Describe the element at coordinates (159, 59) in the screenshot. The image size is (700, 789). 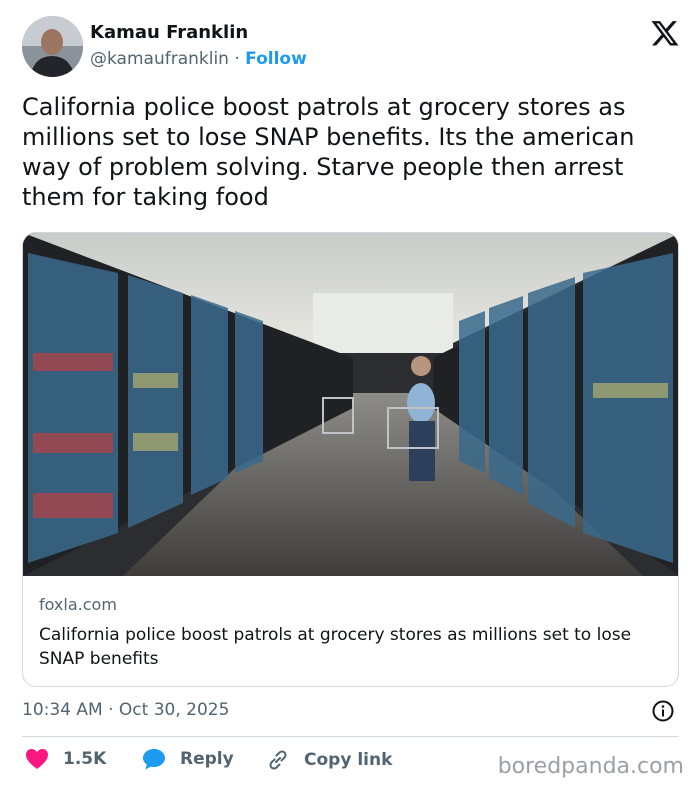
I see `author-handle: @kamaufranklin` at that location.